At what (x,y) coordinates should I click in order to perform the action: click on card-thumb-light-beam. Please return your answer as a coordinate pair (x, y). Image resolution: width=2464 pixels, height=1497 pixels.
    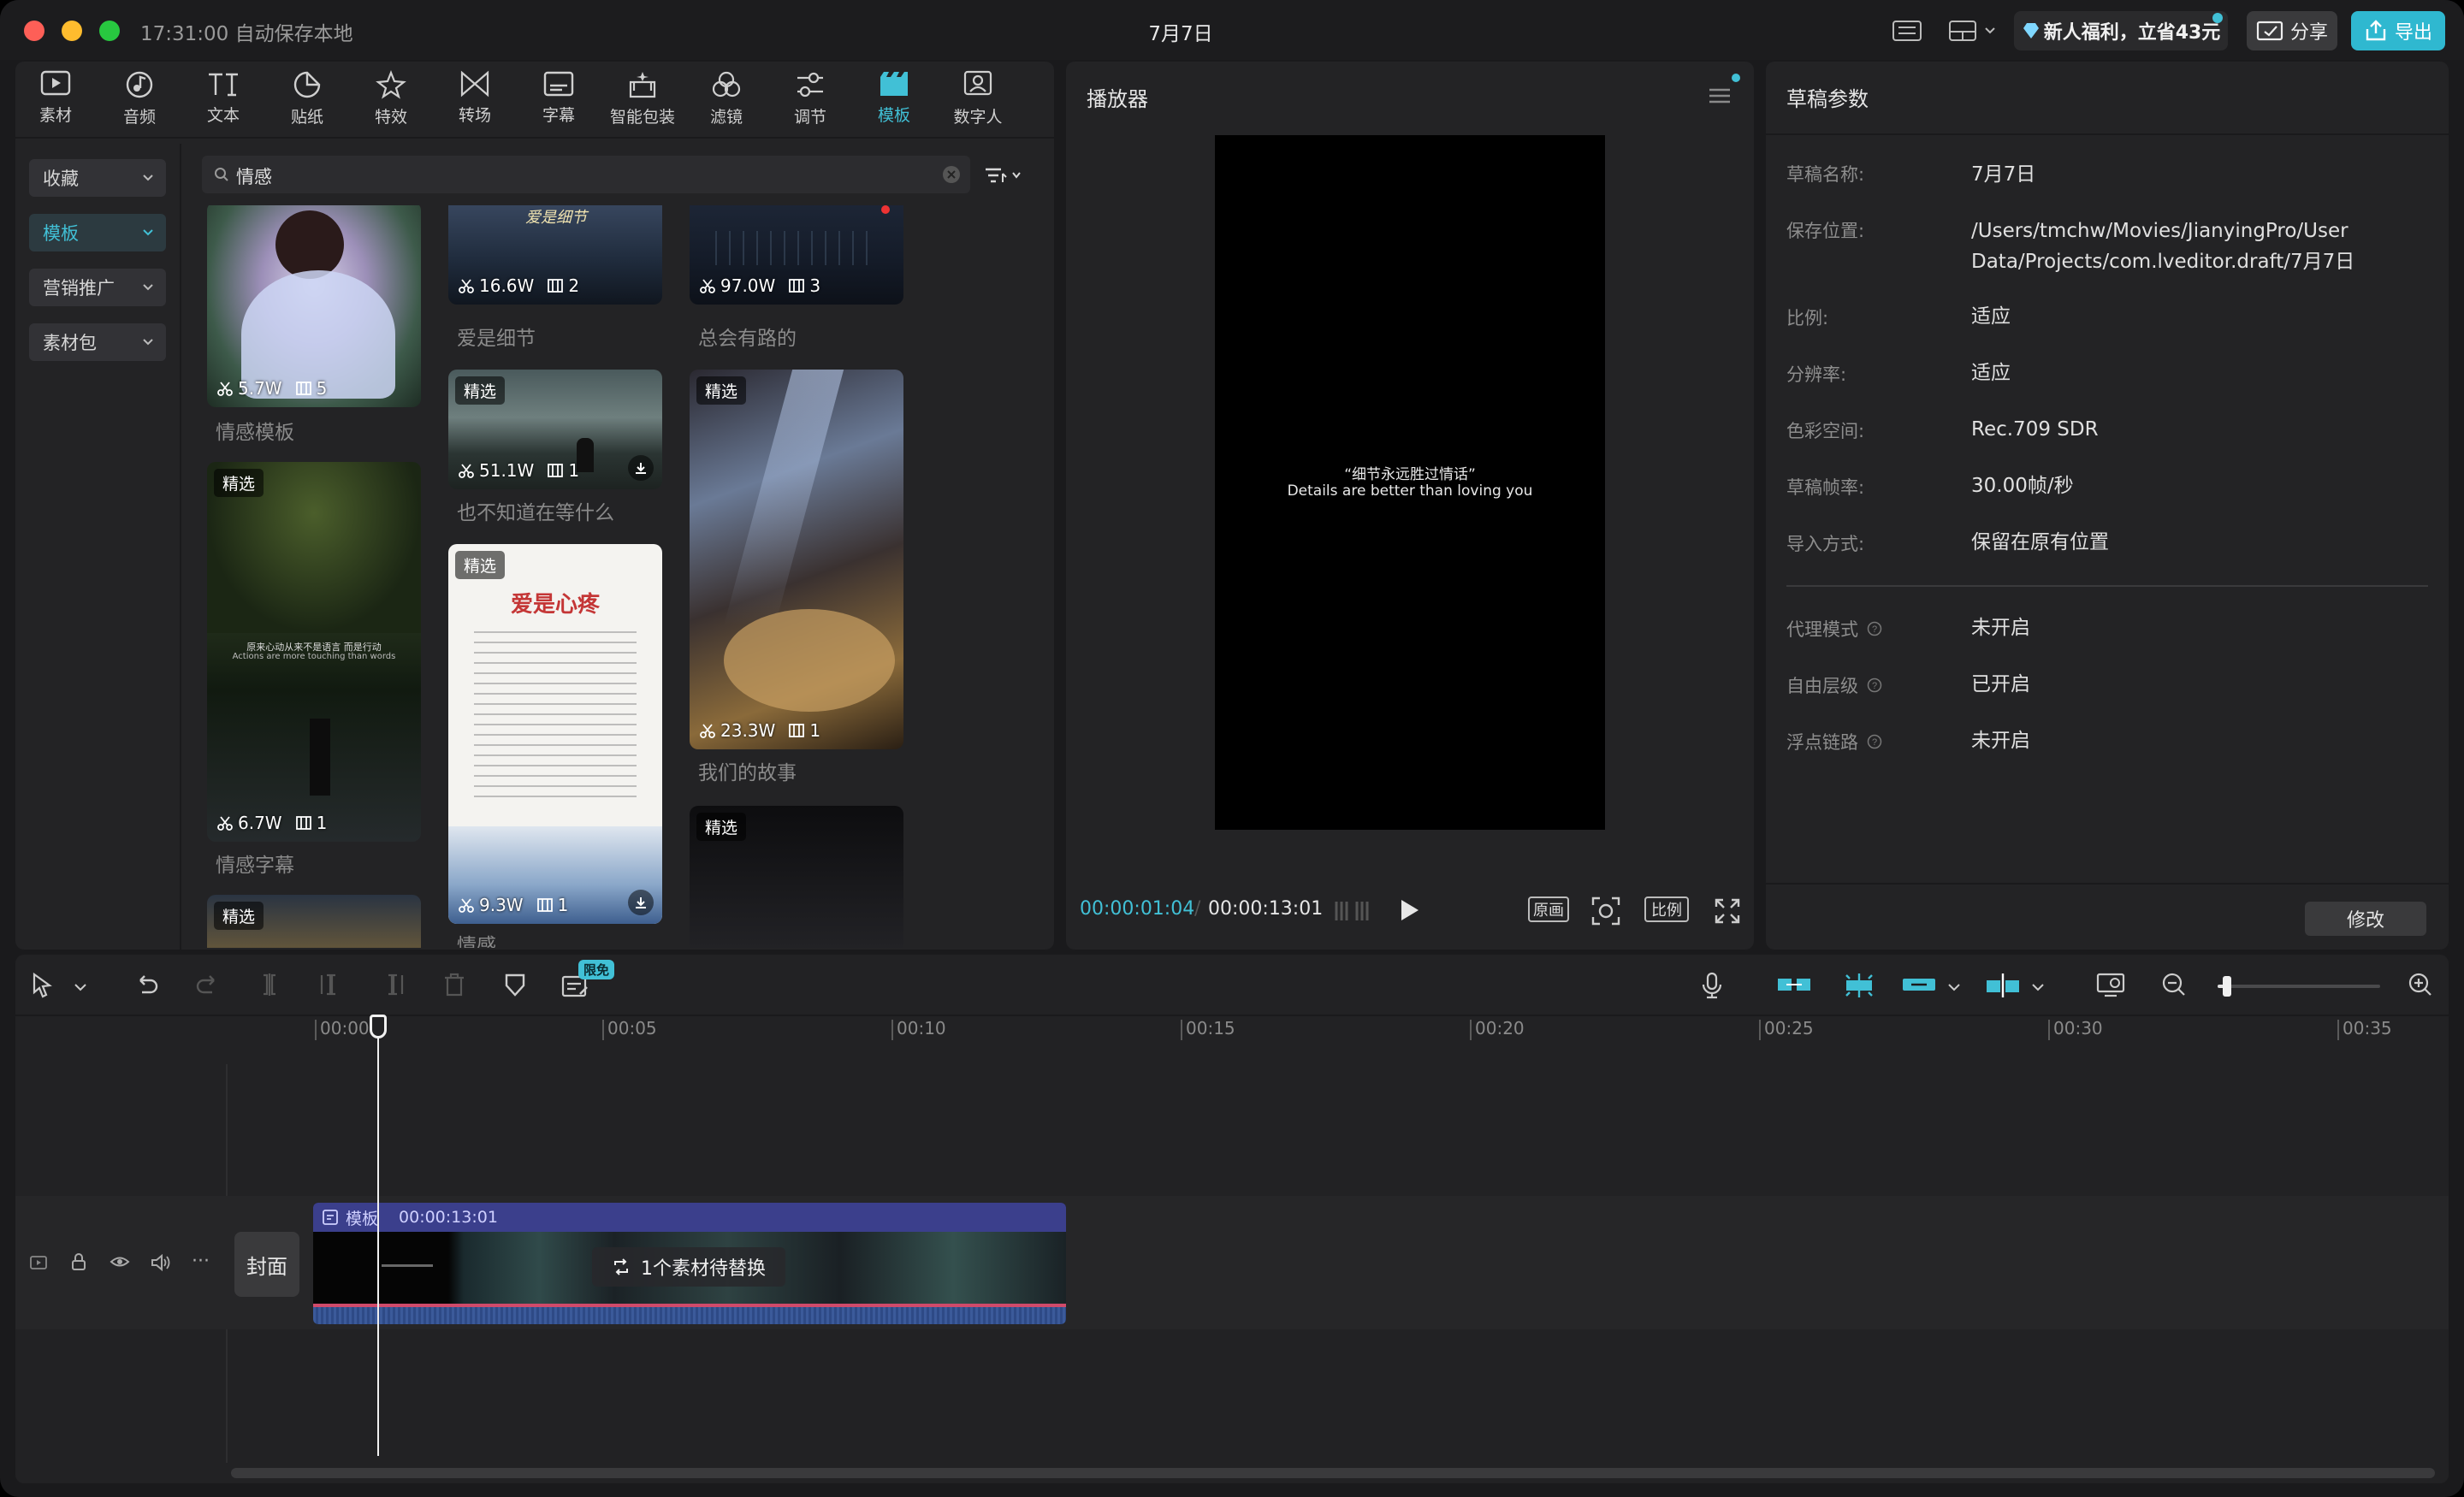
    Looking at the image, I should click on (783, 498).